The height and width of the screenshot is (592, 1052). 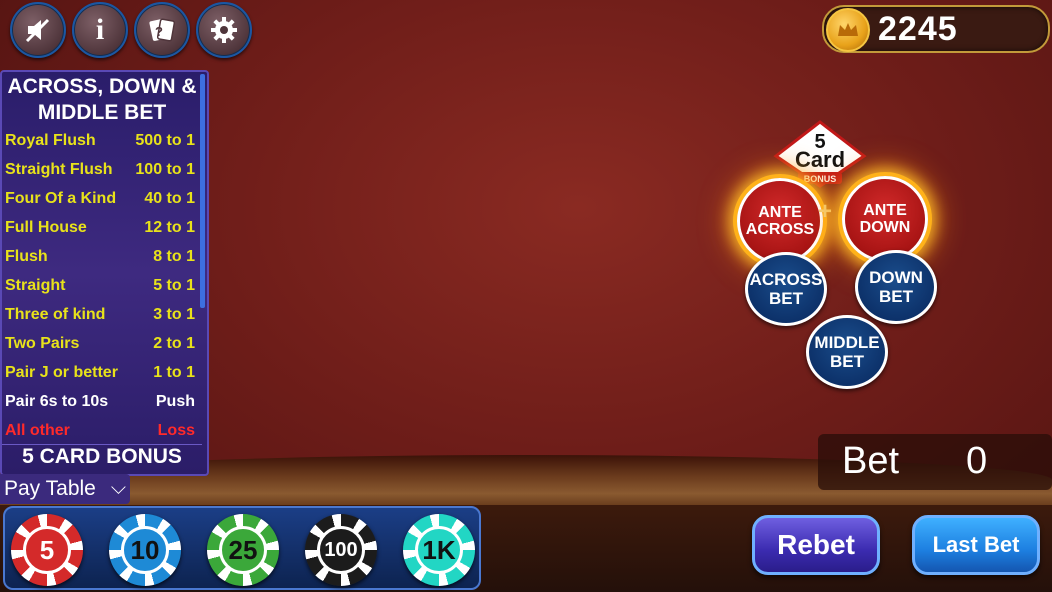 I want to click on hand-name: Straight Flush, so click(x=59, y=169).